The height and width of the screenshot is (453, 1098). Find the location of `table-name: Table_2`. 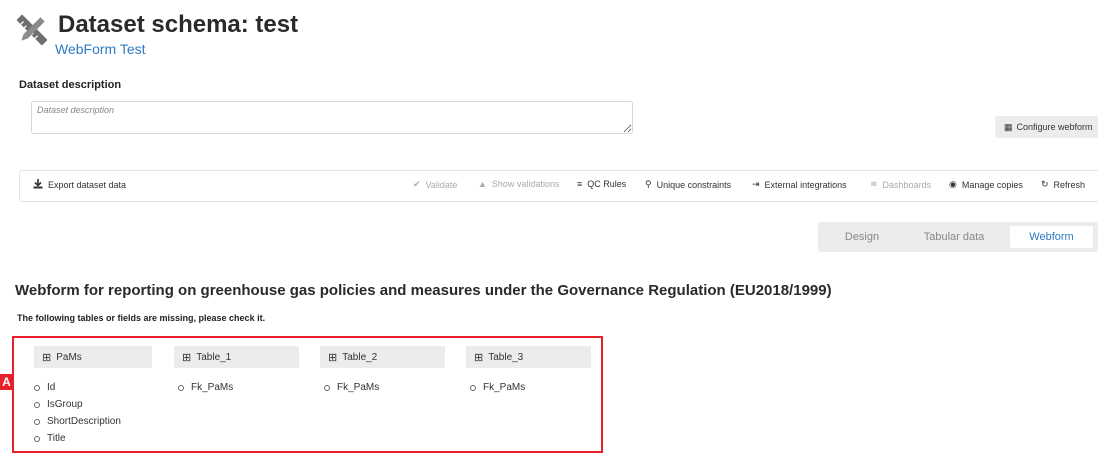

table-name: Table_2 is located at coordinates (360, 357).